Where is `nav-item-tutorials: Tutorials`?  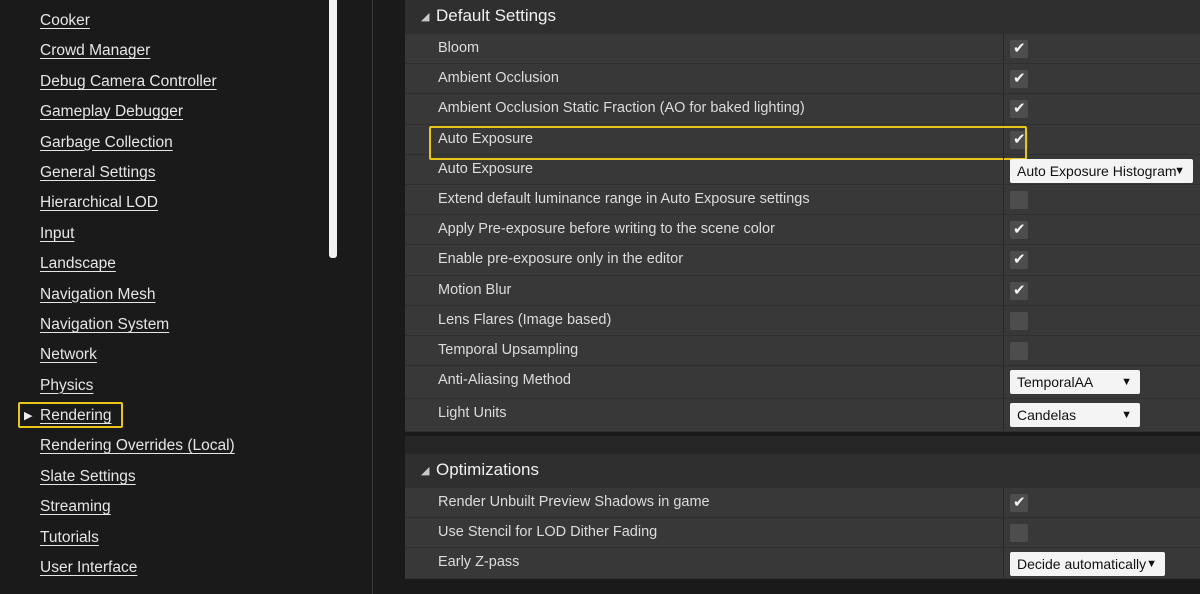 nav-item-tutorials: Tutorials is located at coordinates (165, 538).